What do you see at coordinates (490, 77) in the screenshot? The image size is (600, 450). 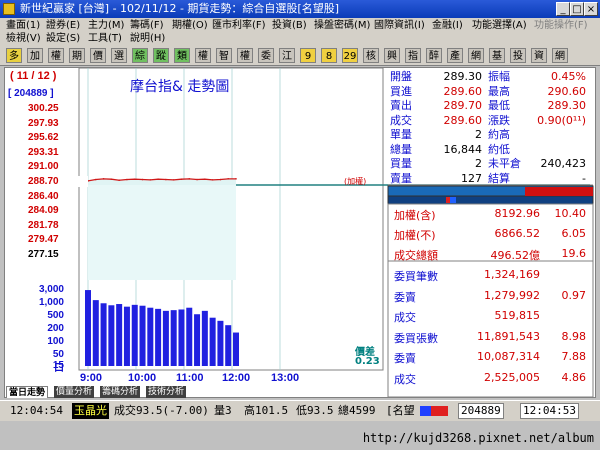 I see `quote-row: 開盤 289.30 振幅 0.45%` at bounding box center [490, 77].